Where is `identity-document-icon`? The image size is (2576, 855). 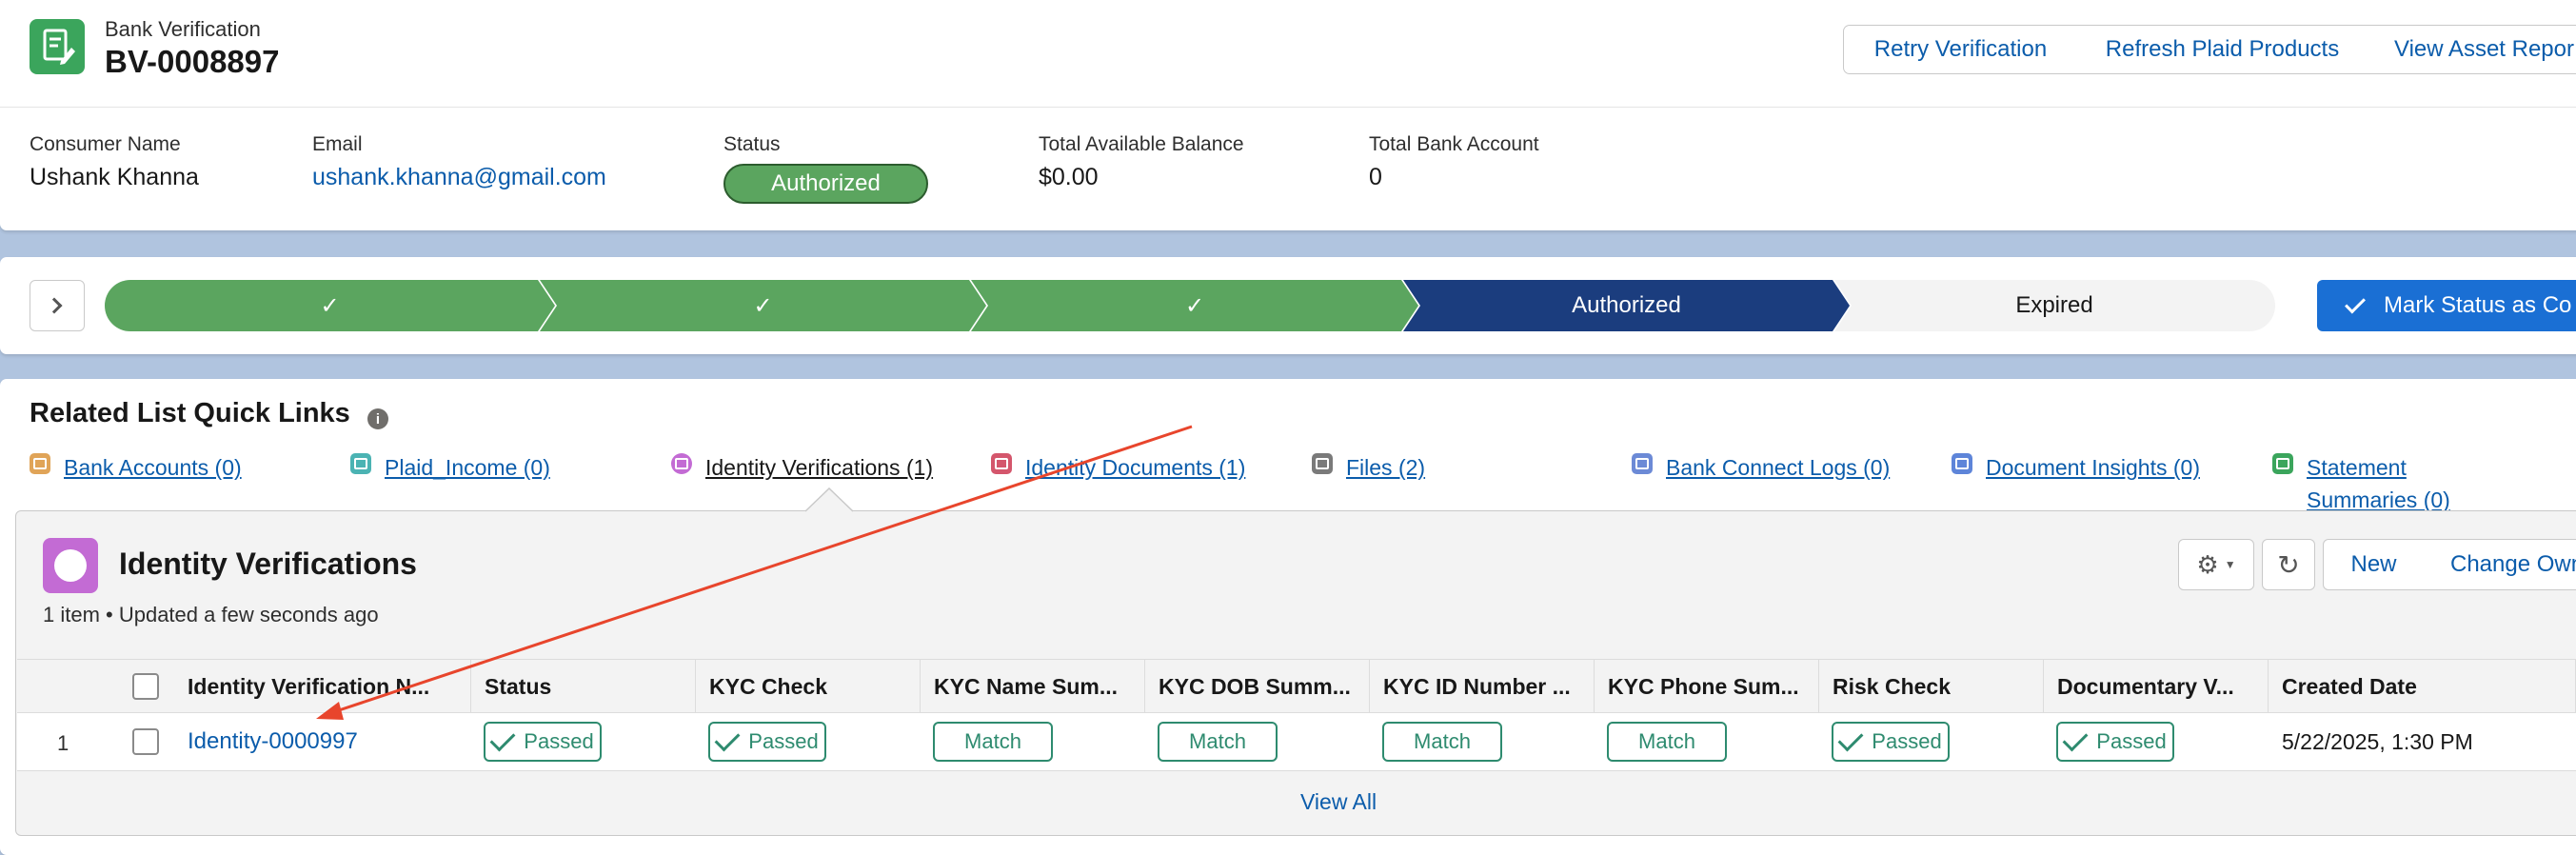
identity-document-icon is located at coordinates (1002, 463).